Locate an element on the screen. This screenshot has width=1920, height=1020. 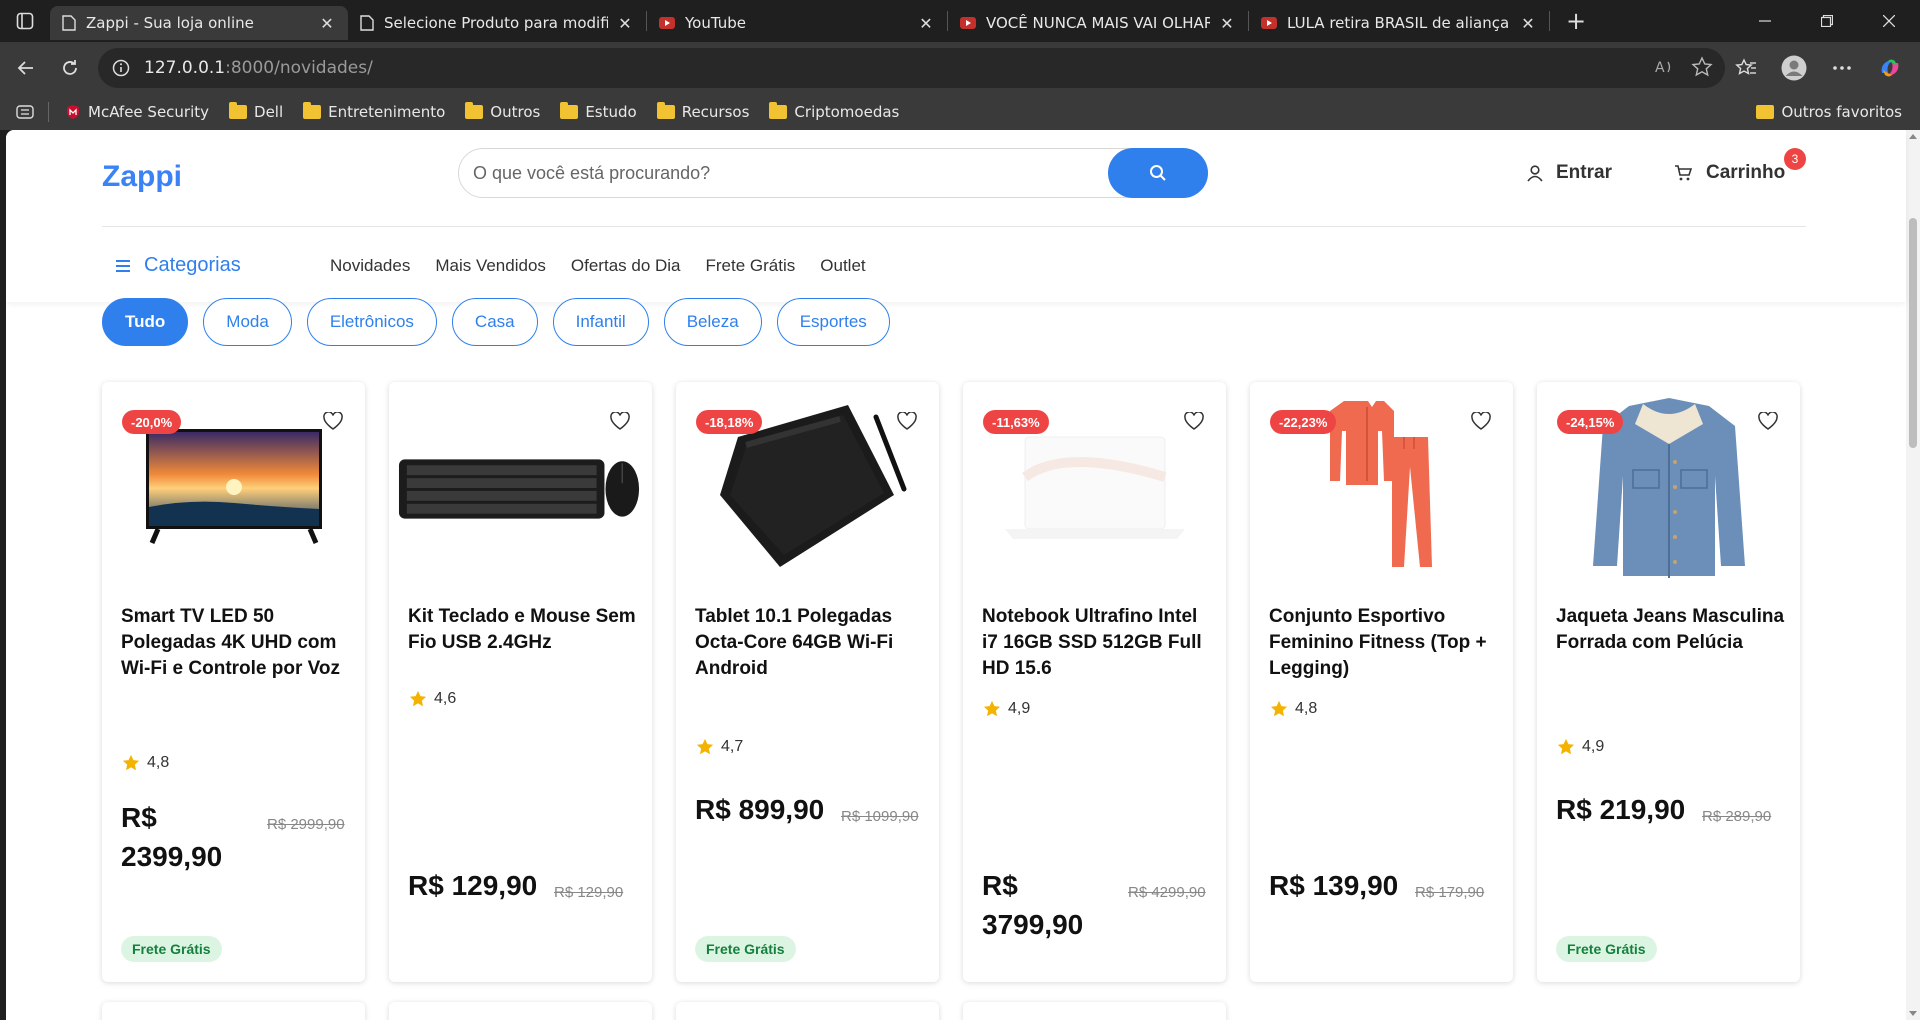
page-scrollbar is located at coordinates (1913, 575).